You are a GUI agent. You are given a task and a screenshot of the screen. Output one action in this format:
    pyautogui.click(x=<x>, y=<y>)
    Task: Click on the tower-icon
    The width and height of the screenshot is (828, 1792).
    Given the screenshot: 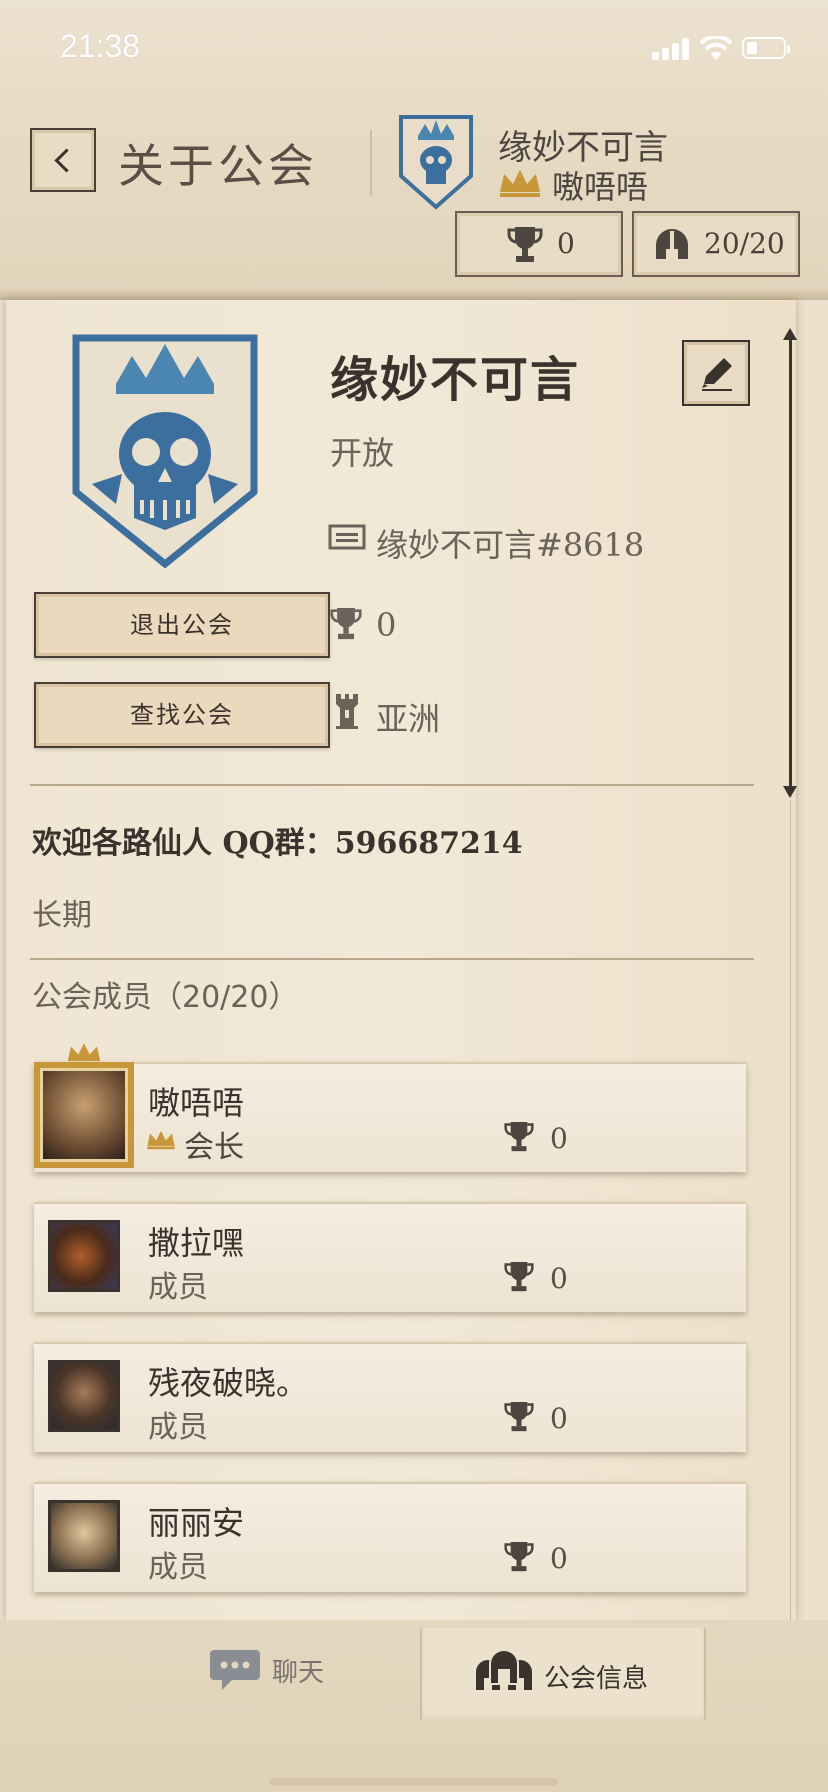 What is the action you would take?
    pyautogui.click(x=347, y=711)
    